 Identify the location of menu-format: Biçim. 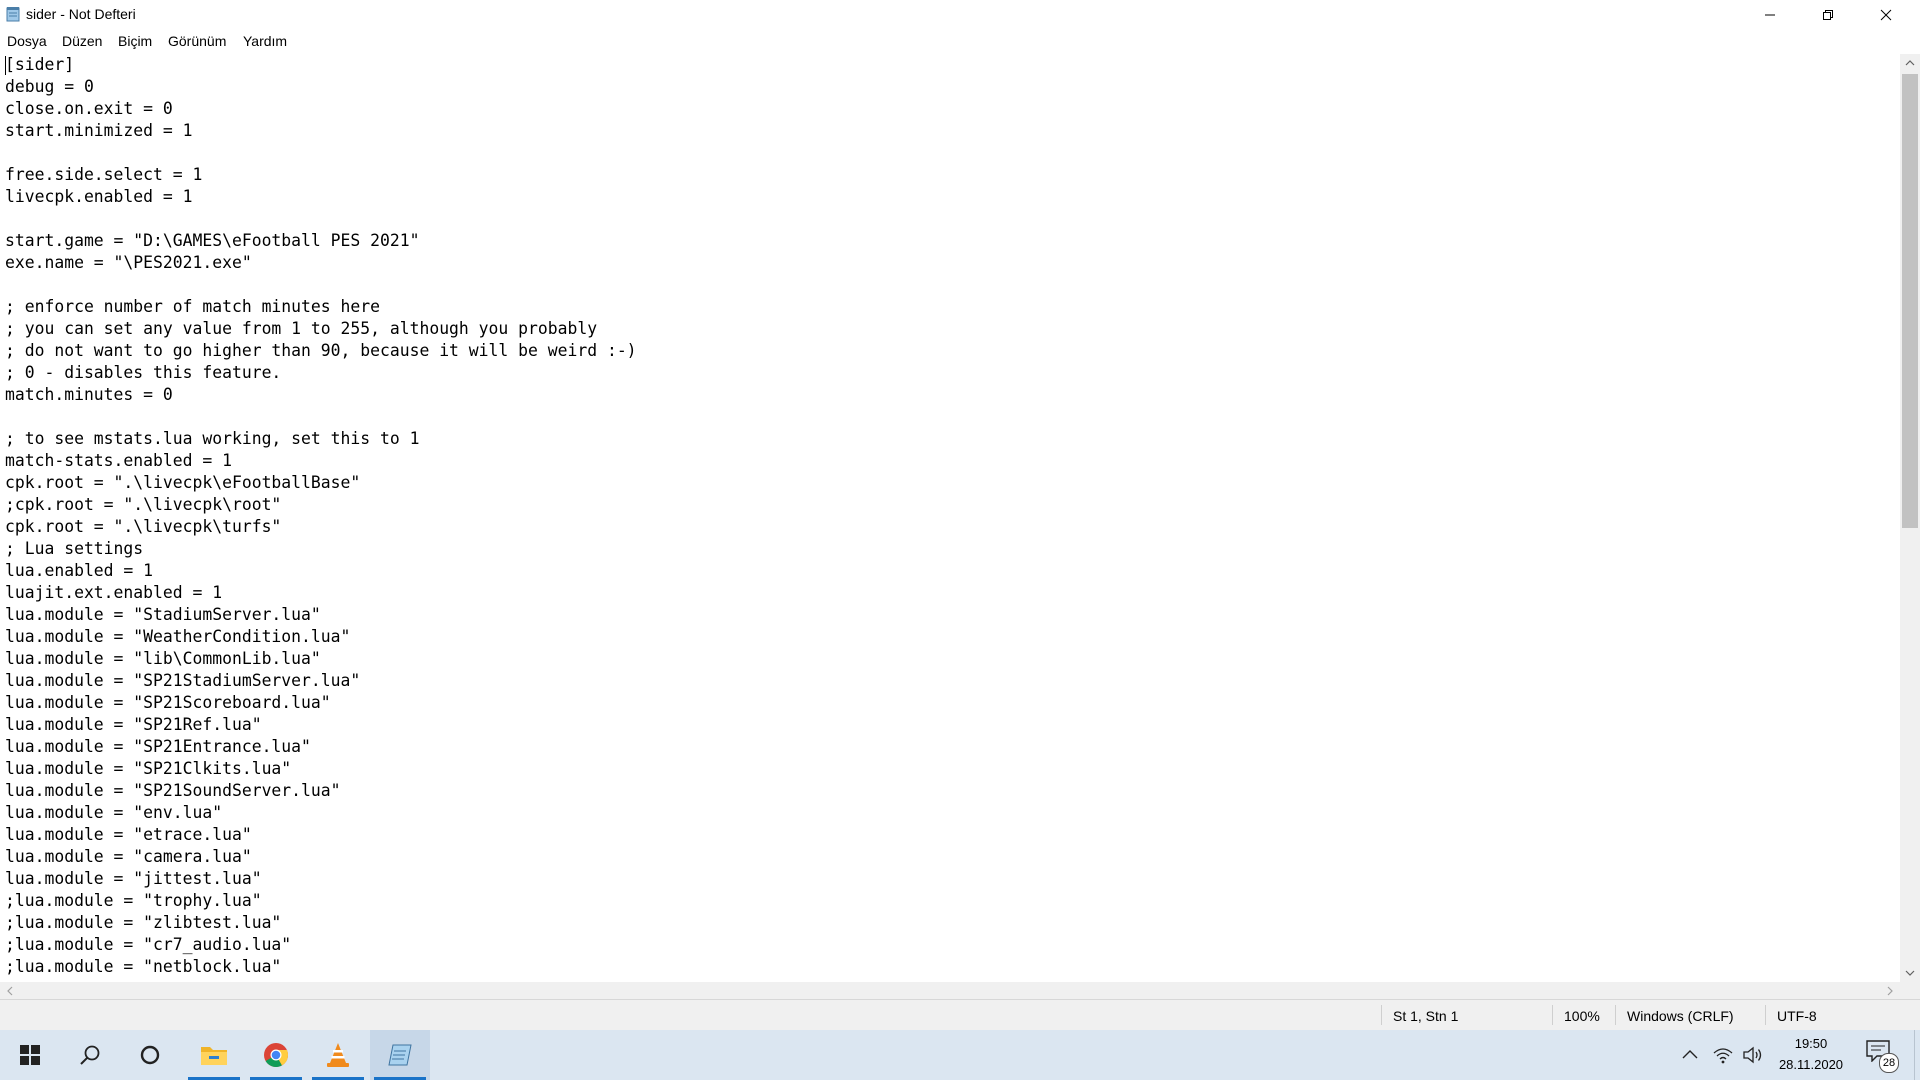
(135, 41).